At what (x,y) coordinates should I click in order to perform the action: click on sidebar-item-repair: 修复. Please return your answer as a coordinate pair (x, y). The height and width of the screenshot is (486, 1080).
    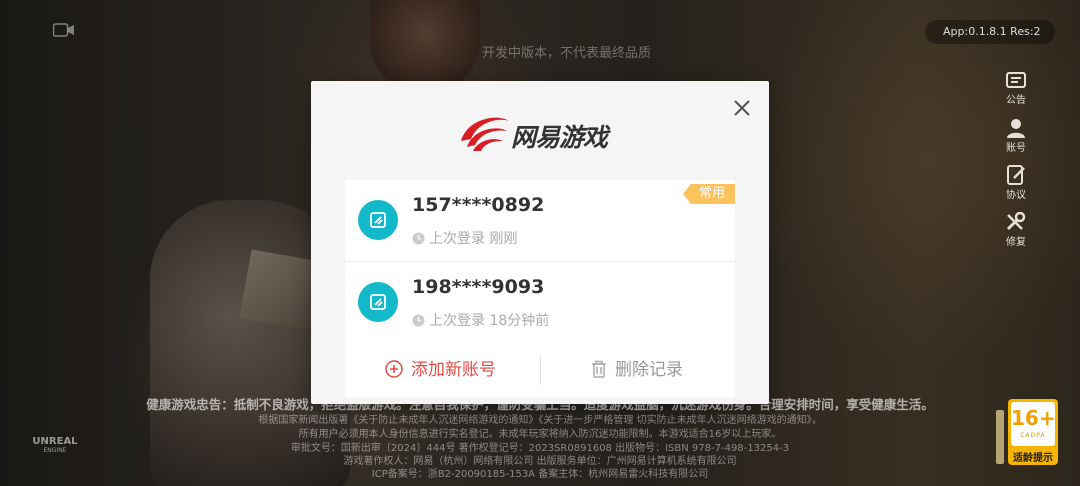
    Looking at the image, I should click on (1016, 230).